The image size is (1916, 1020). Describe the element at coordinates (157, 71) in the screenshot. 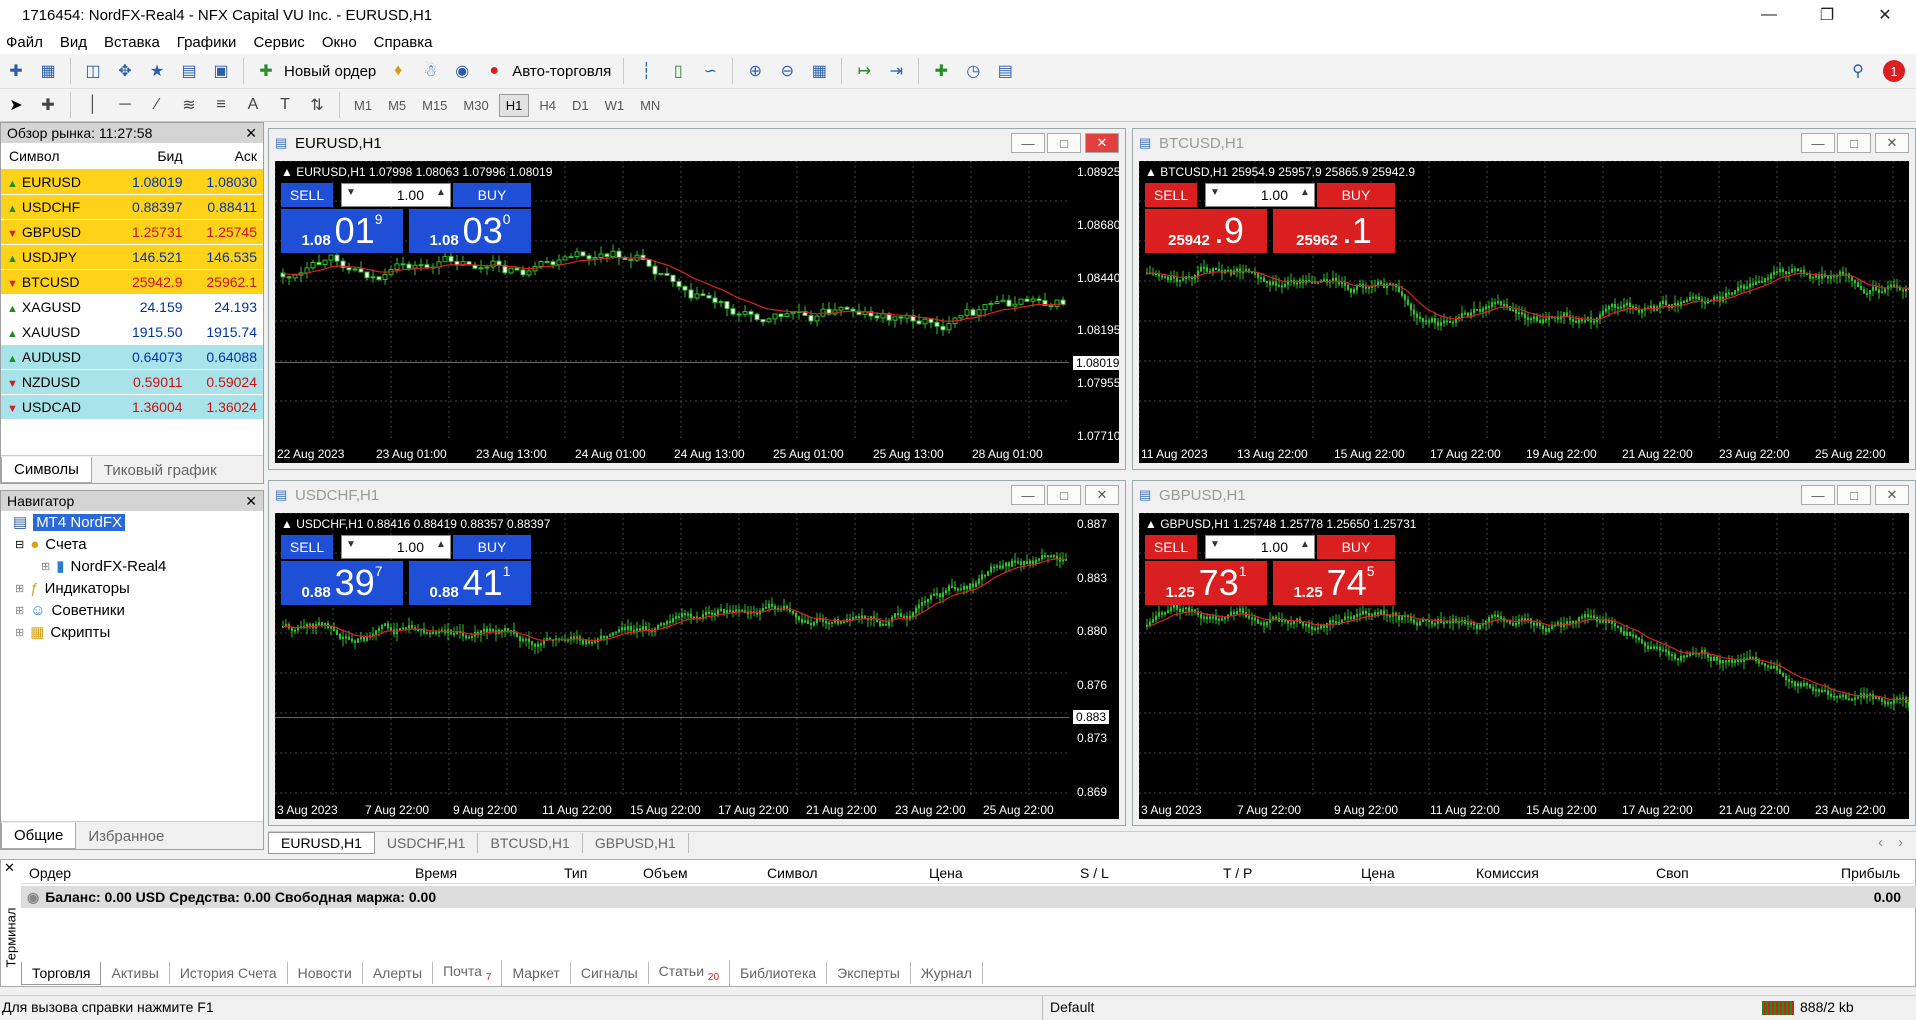

I see `navigator-icon: ★` at that location.